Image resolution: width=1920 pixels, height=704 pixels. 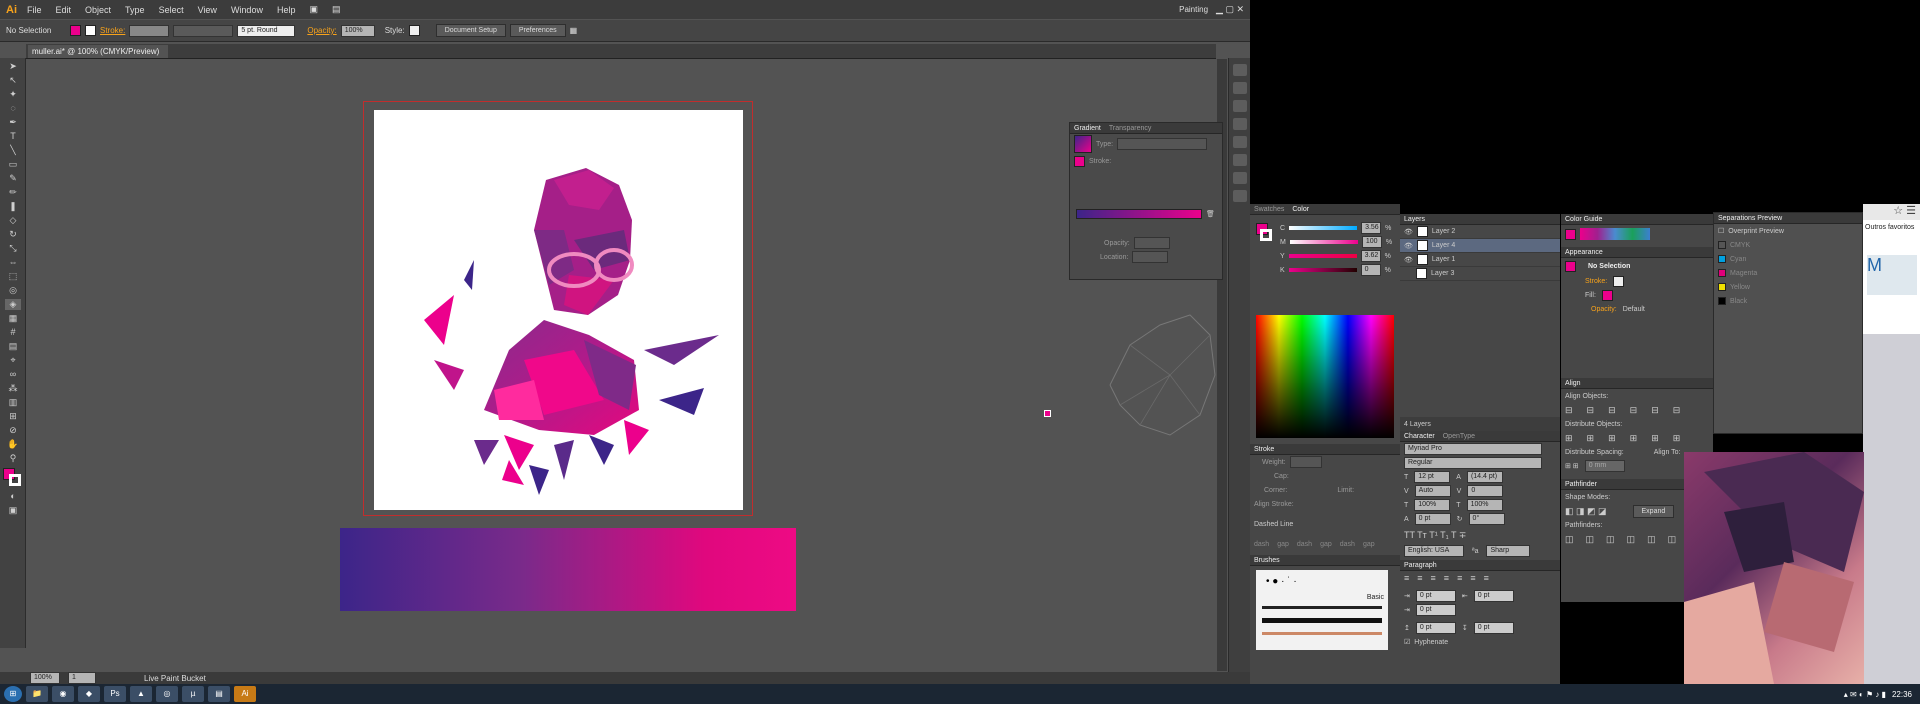 I want to click on appearance-fill-swatch, so click(x=1607, y=295).